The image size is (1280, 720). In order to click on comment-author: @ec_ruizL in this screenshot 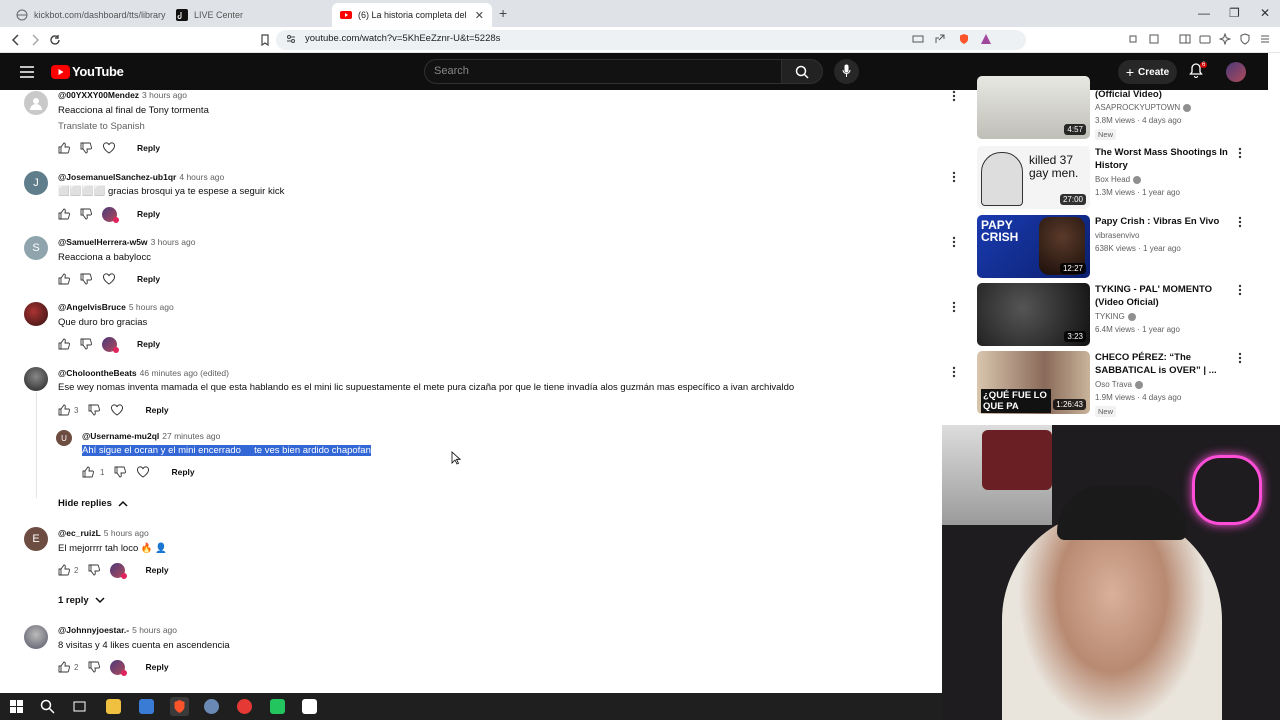, I will do `click(79, 533)`.